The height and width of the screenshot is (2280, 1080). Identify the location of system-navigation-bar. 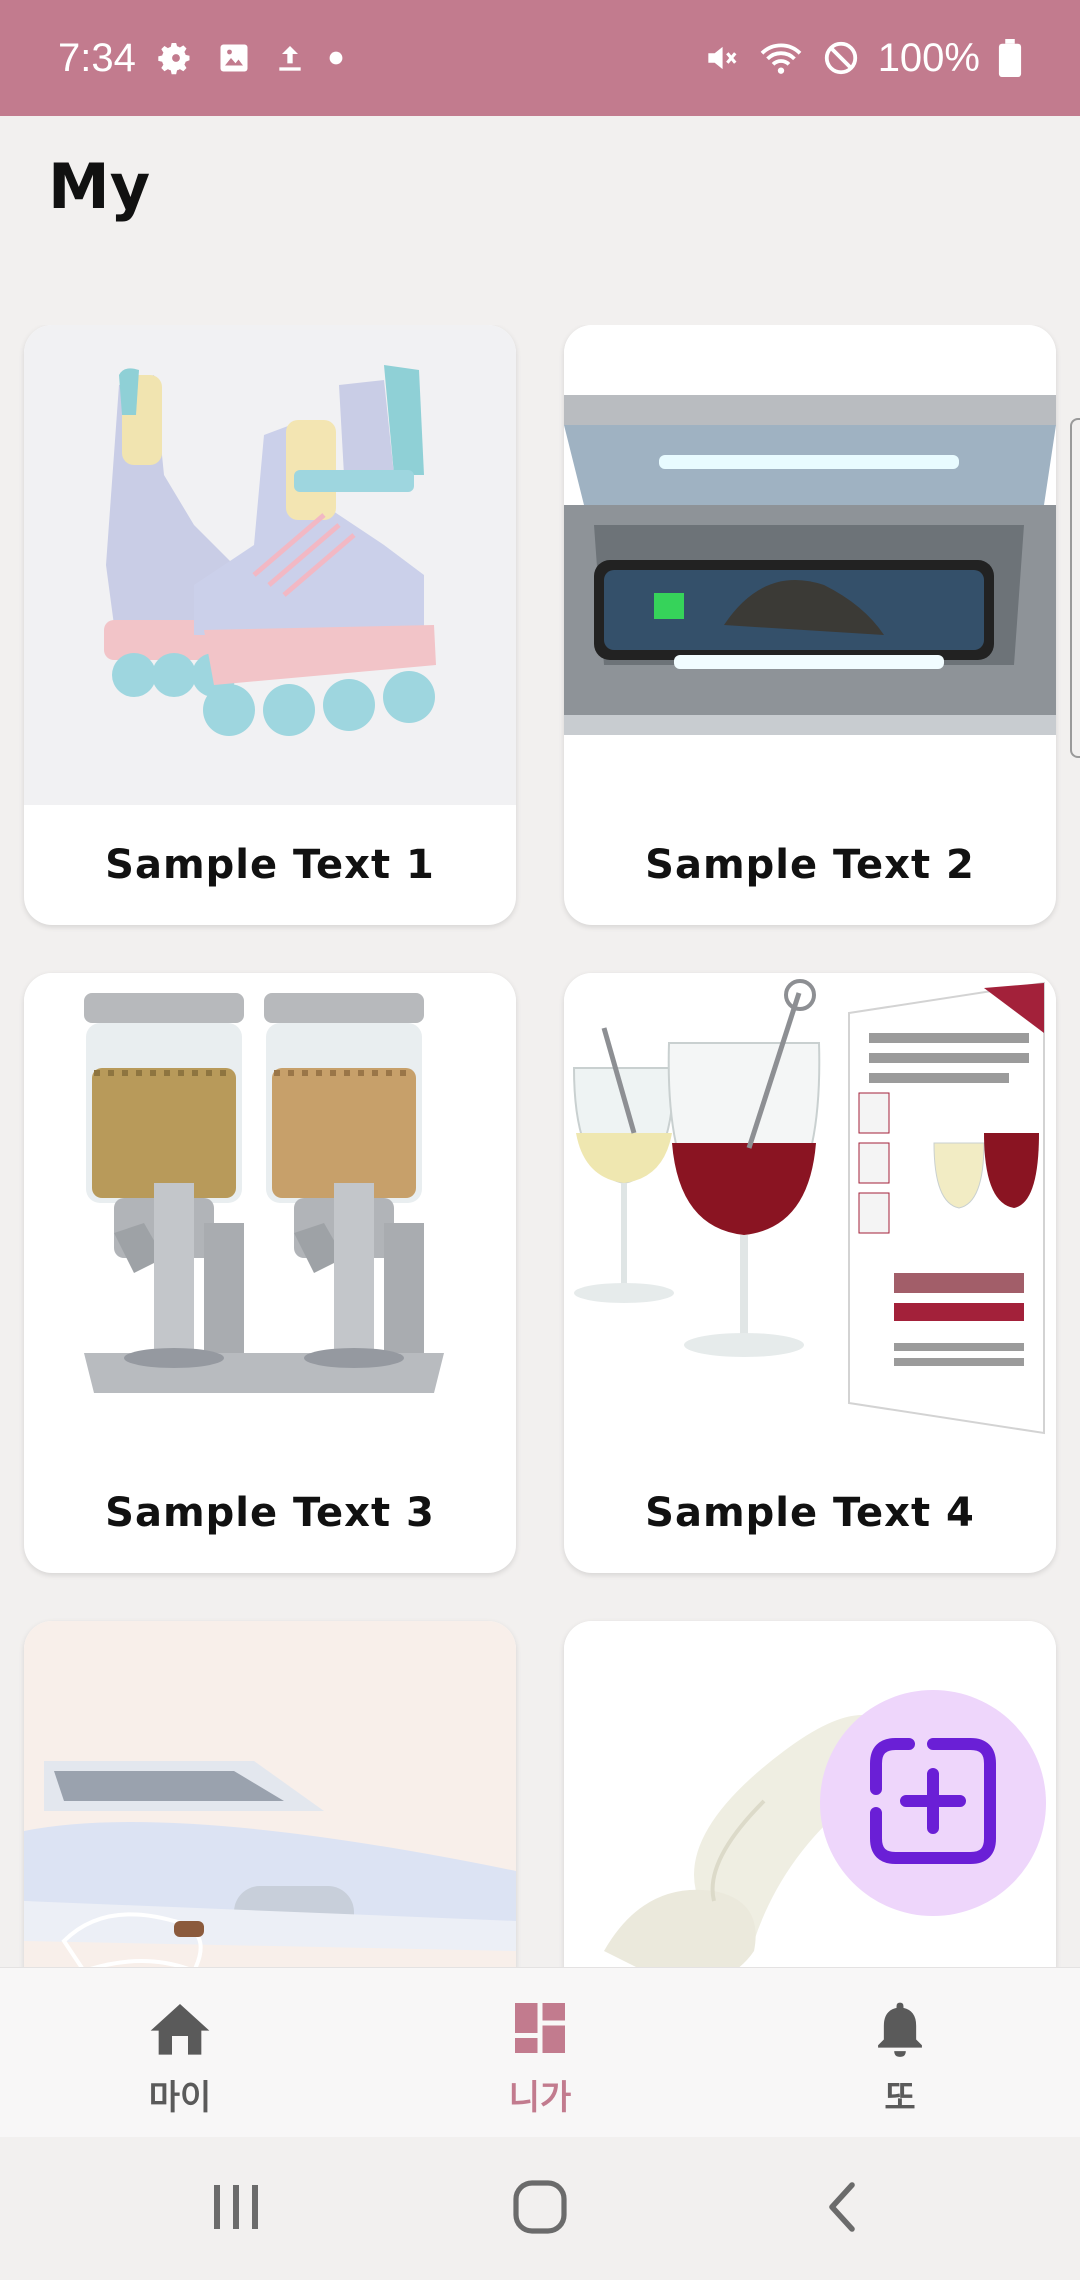
(540, 2208).